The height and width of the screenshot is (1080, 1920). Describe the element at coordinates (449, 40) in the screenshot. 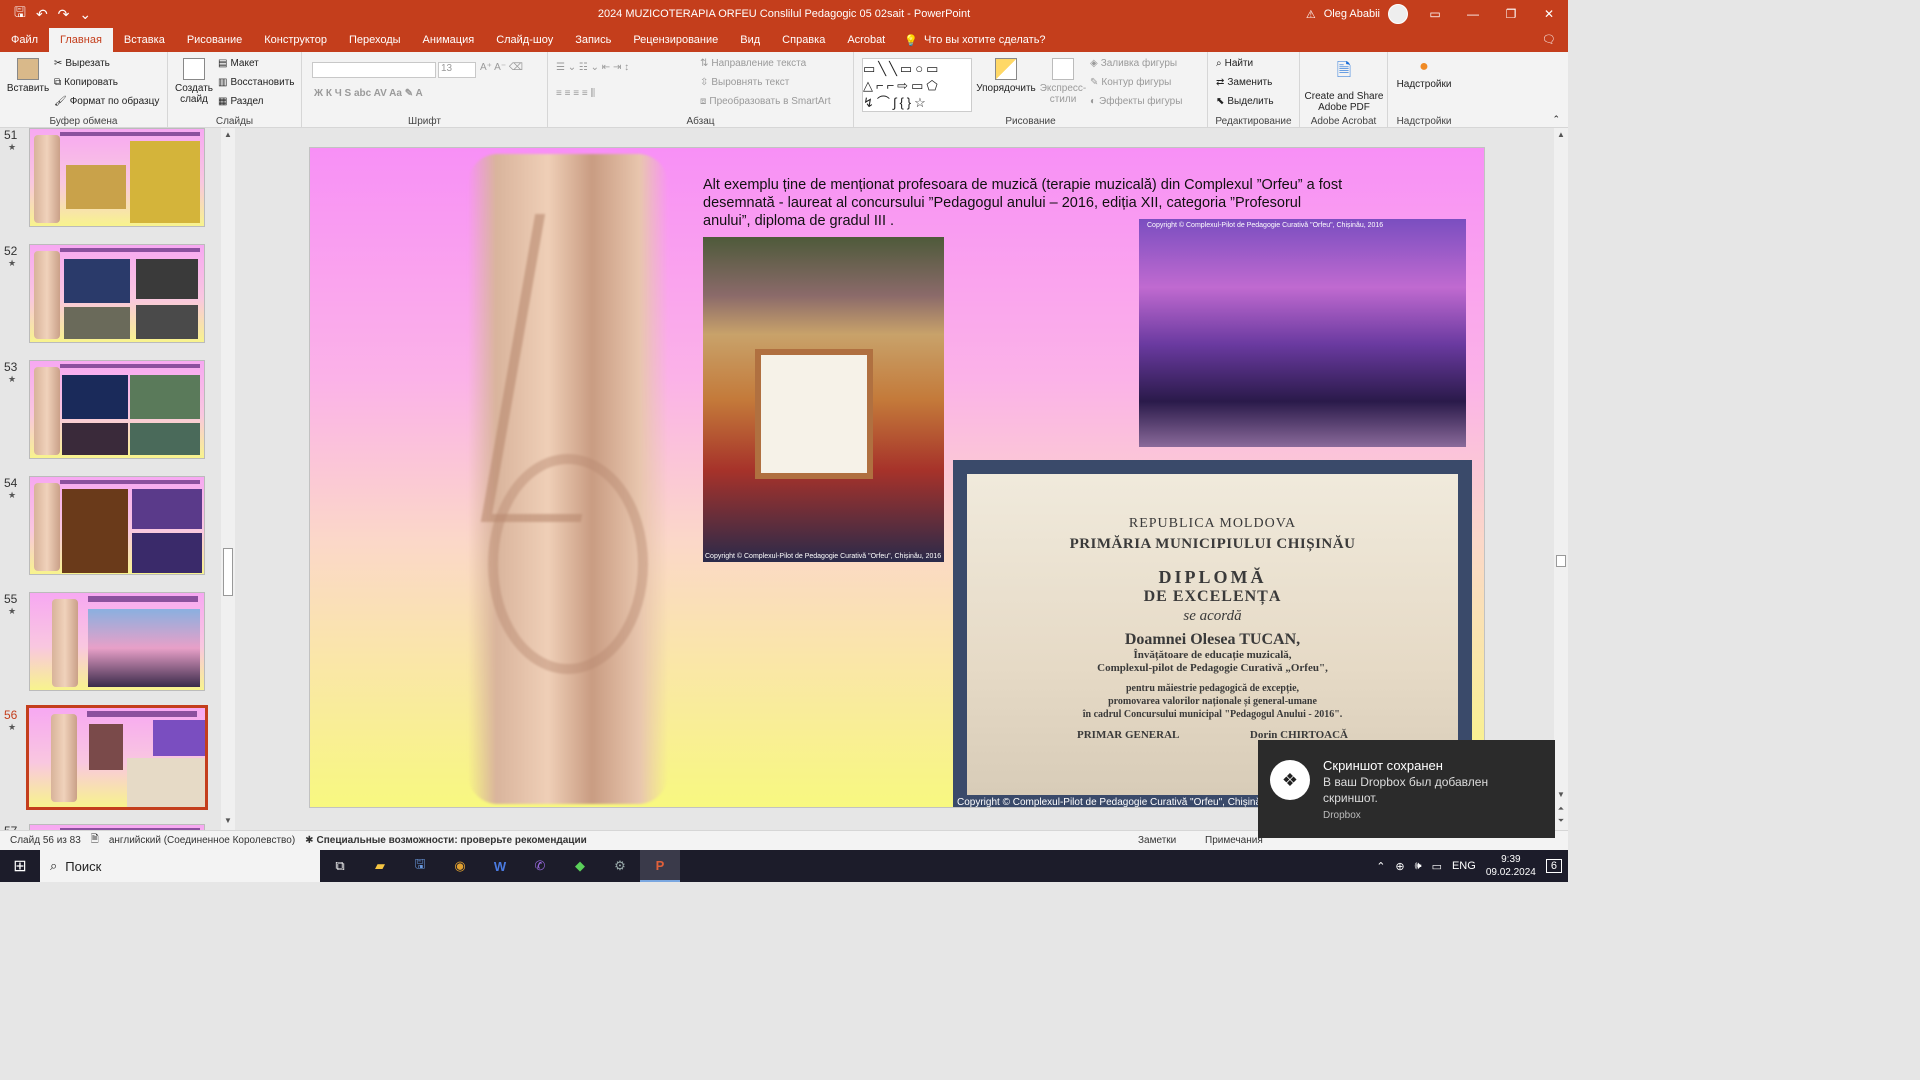

I see `tab-animation: Анимация` at that location.